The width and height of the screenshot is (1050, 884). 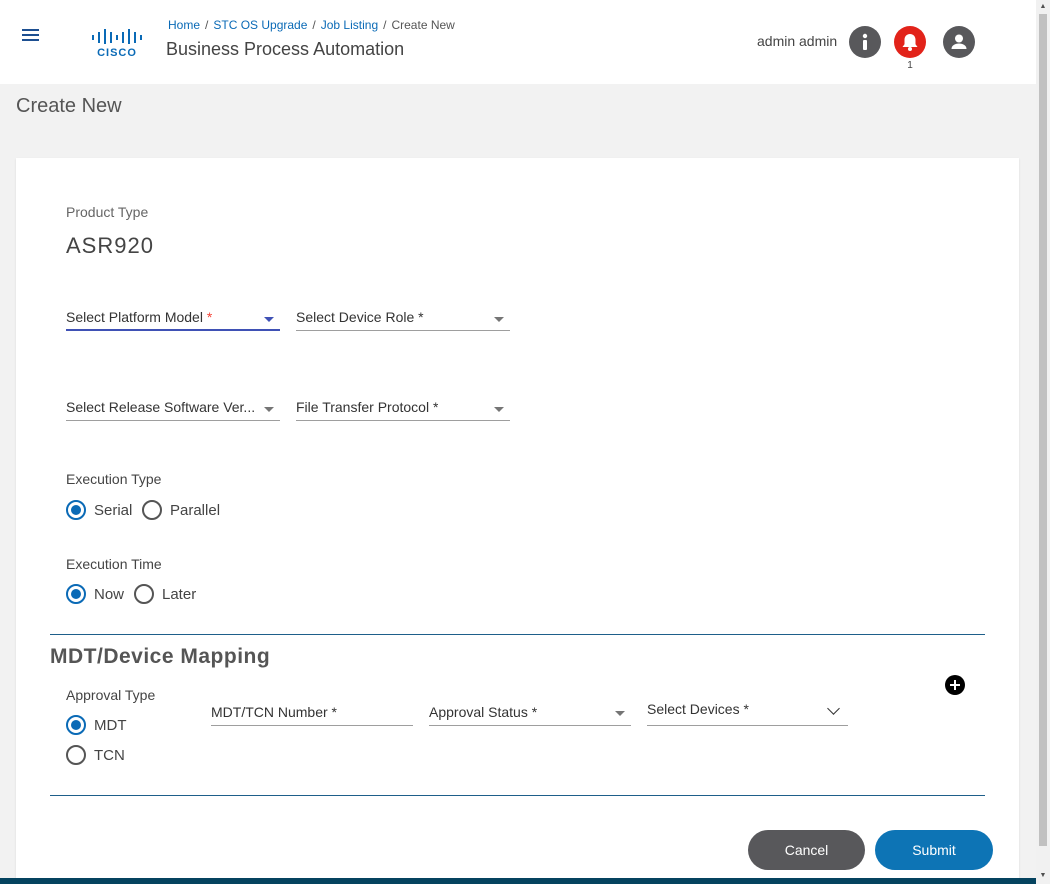 What do you see at coordinates (518, 881) in the screenshot?
I see `footer-bar` at bounding box center [518, 881].